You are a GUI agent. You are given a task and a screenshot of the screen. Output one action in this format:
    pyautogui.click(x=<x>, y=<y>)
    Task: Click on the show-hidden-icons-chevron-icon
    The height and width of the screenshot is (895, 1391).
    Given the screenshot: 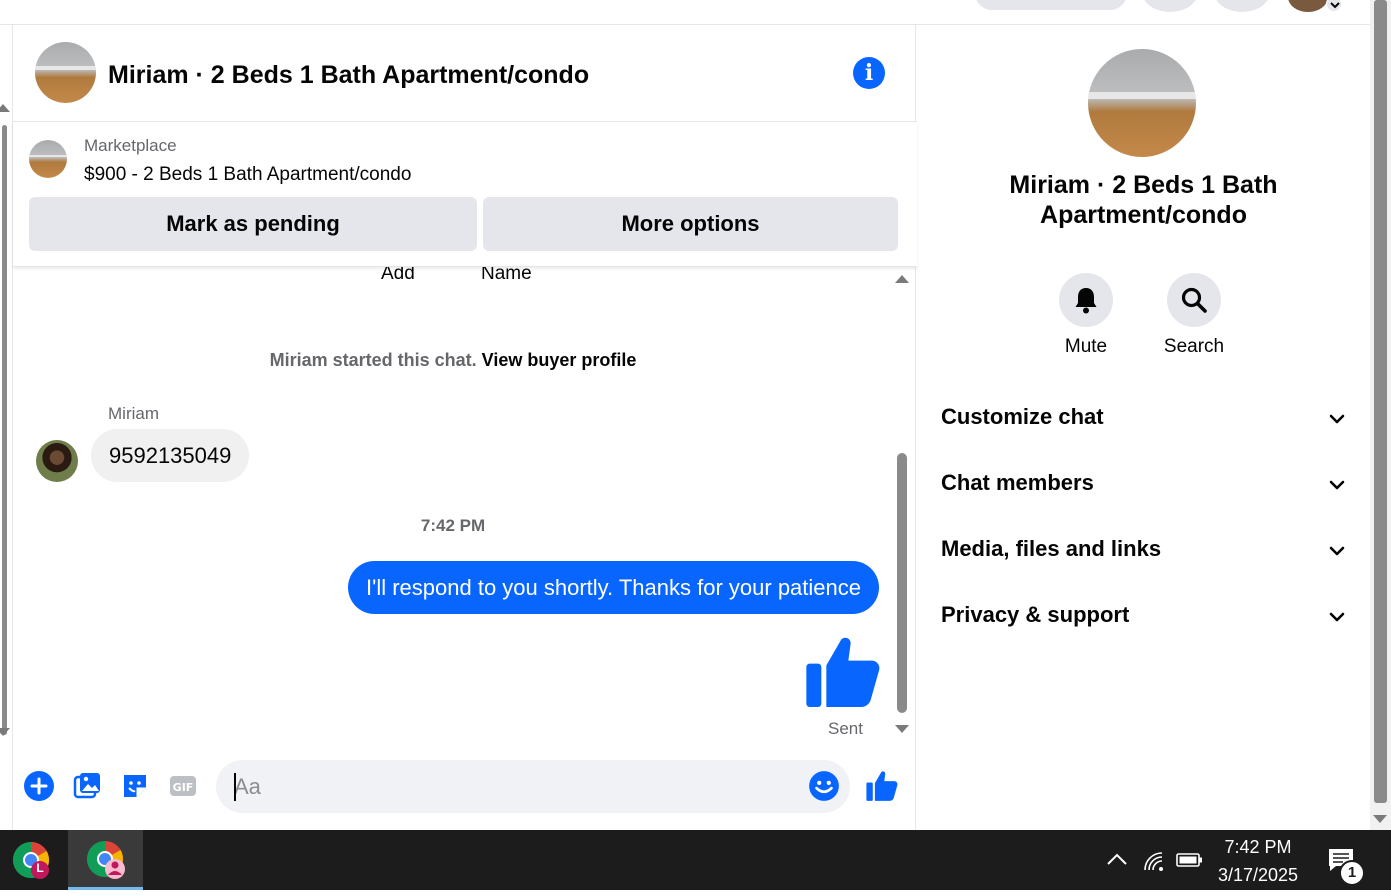 What is the action you would take?
    pyautogui.click(x=1117, y=859)
    